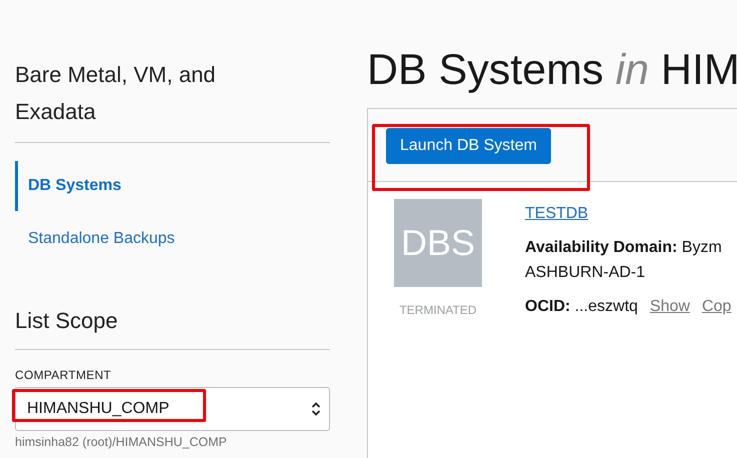  Describe the element at coordinates (717, 306) in the screenshot. I see `text-link: Cop` at that location.